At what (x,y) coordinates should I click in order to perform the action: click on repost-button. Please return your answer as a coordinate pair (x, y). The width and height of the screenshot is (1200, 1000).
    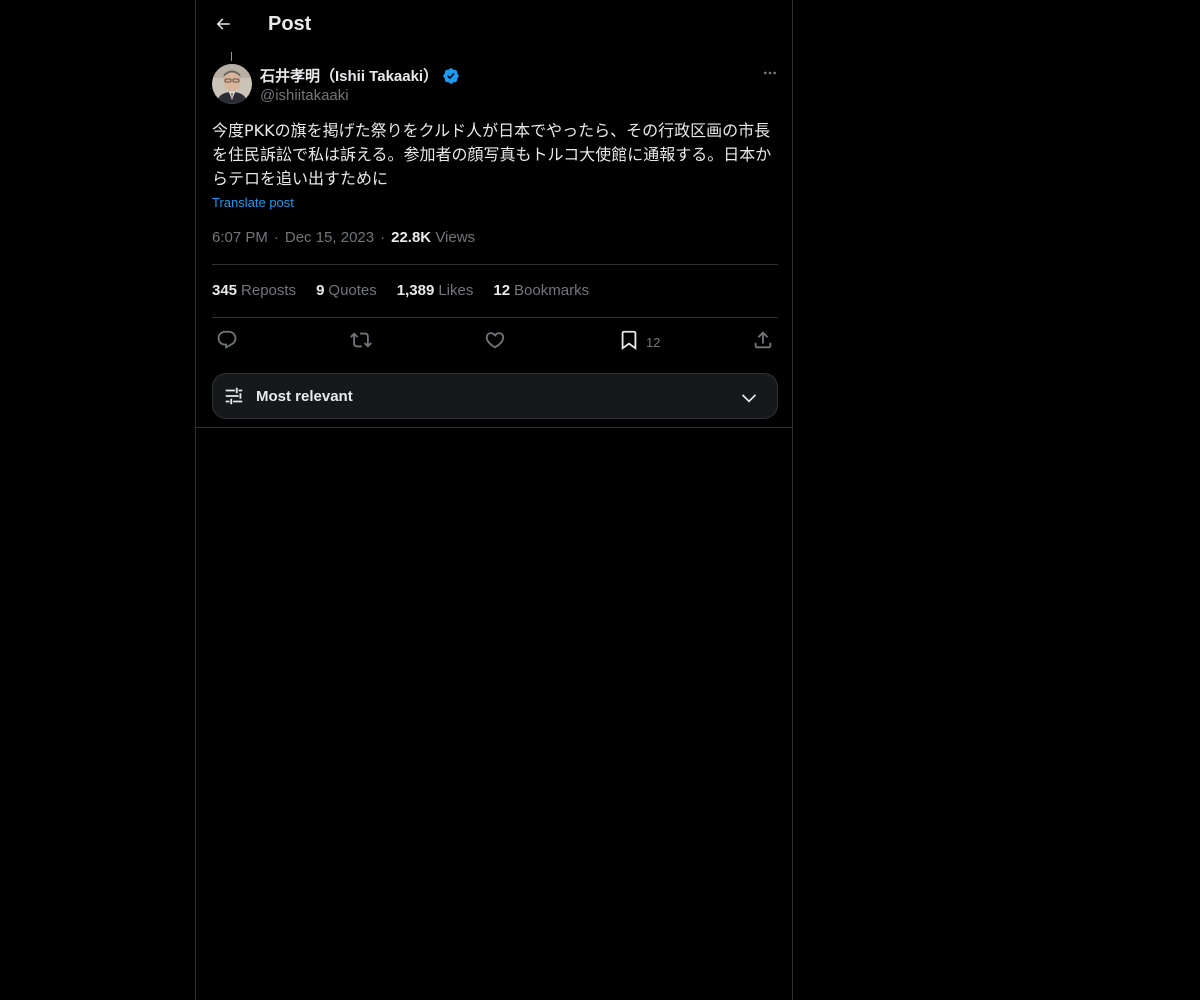
    Looking at the image, I should click on (361, 342).